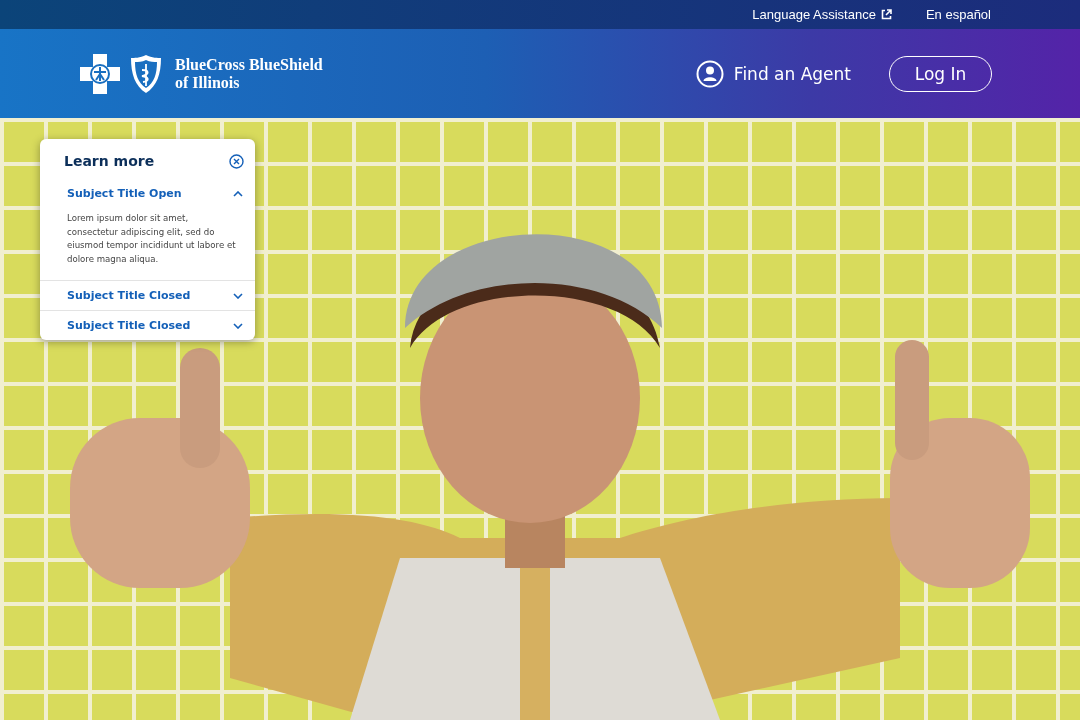 Image resolution: width=1080 pixels, height=720 pixels. I want to click on logo-name: BlueCross BlueShield, so click(249, 64).